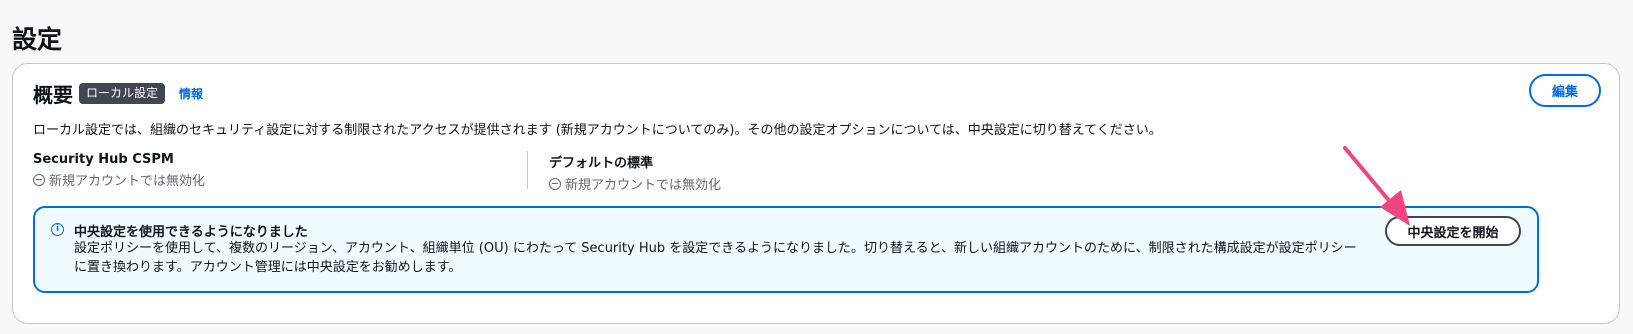  Describe the element at coordinates (191, 232) in the screenshot. I see `alert-title: 中央設定を使用できるようになりました` at that location.